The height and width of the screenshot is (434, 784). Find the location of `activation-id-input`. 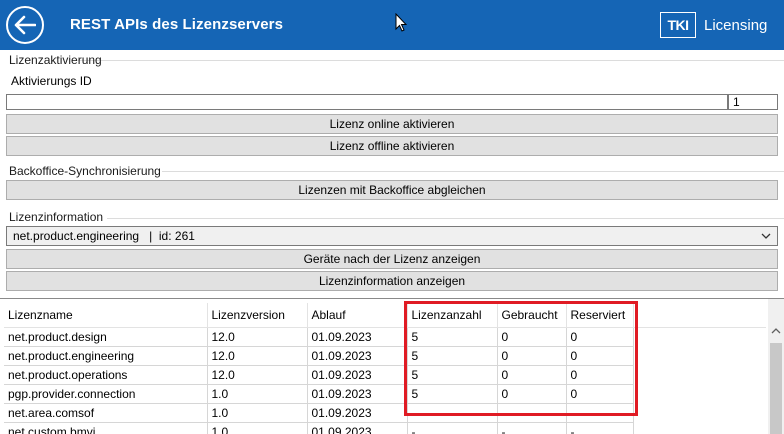

activation-id-input is located at coordinates (367, 102).